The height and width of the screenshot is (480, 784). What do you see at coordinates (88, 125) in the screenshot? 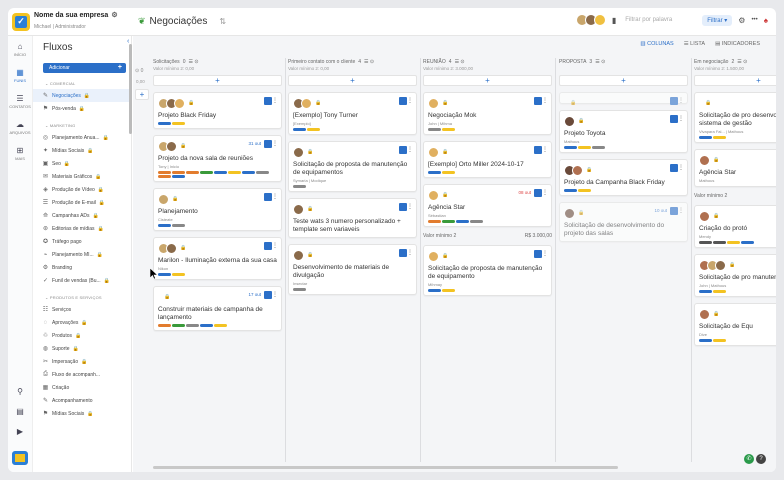
I see `sidebar-section-header: ⌄ MARKETING` at bounding box center [88, 125].